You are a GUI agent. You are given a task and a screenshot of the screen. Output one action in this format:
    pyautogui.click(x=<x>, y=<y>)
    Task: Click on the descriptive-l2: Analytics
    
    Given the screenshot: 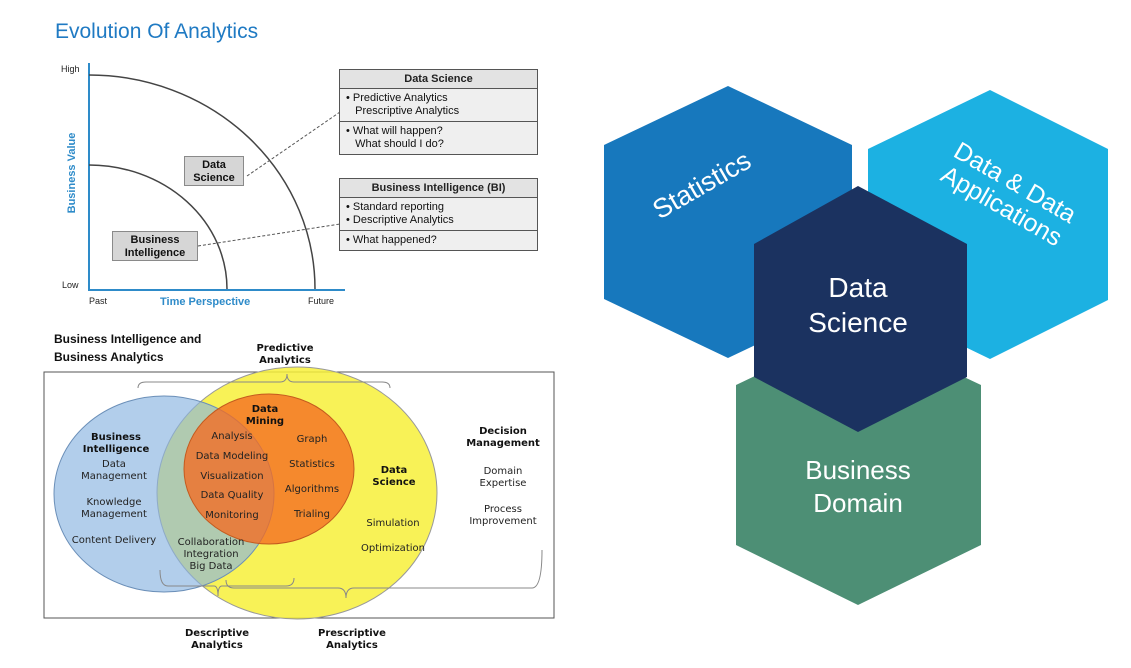 What is the action you would take?
    pyautogui.click(x=217, y=645)
    